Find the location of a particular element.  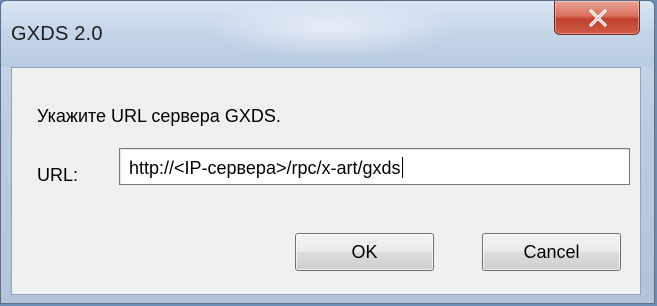

close-button is located at coordinates (597, 18).